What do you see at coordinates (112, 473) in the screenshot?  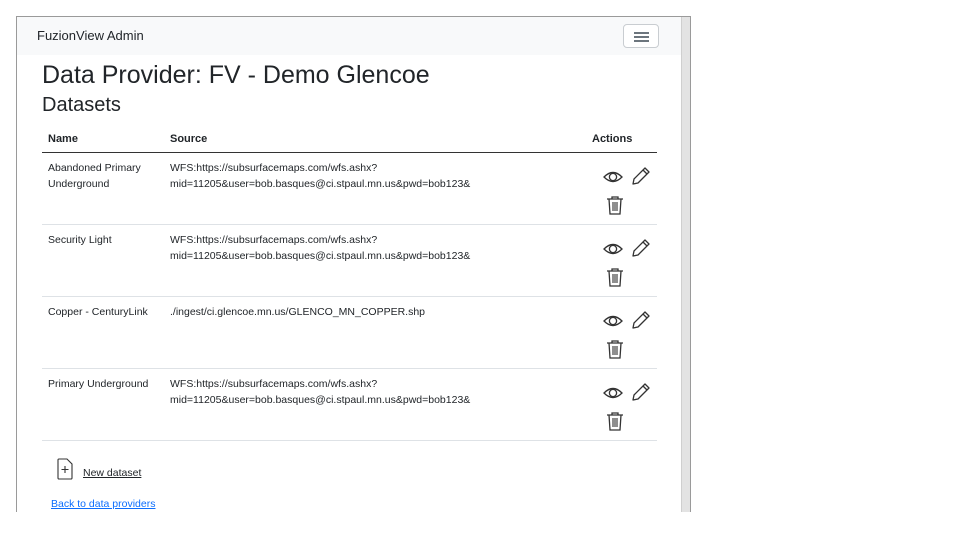 I see `new-dataset-link: New dataset` at bounding box center [112, 473].